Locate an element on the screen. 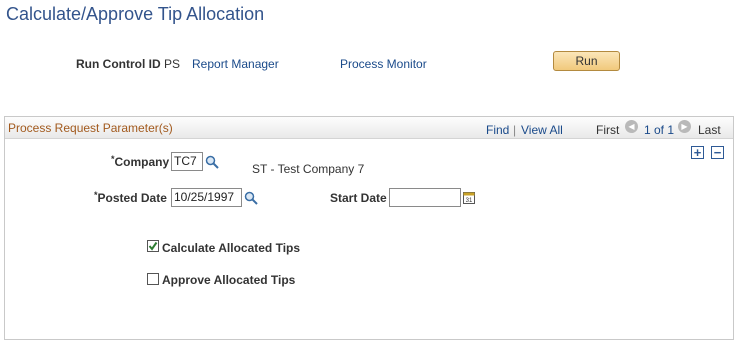 This screenshot has height=344, width=738. report-manager-link: Report Manager is located at coordinates (235, 64).